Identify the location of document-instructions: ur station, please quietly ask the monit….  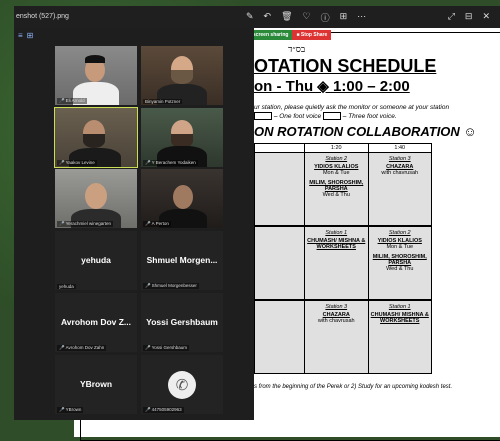
(374, 112).